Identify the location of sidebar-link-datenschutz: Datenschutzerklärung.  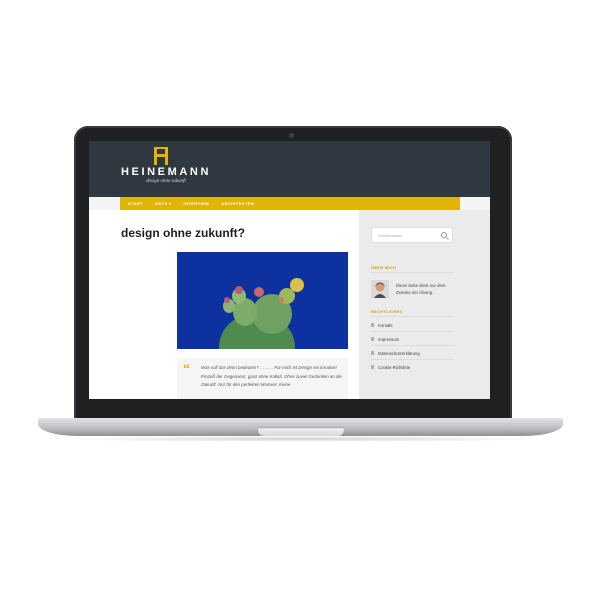
(395, 353).